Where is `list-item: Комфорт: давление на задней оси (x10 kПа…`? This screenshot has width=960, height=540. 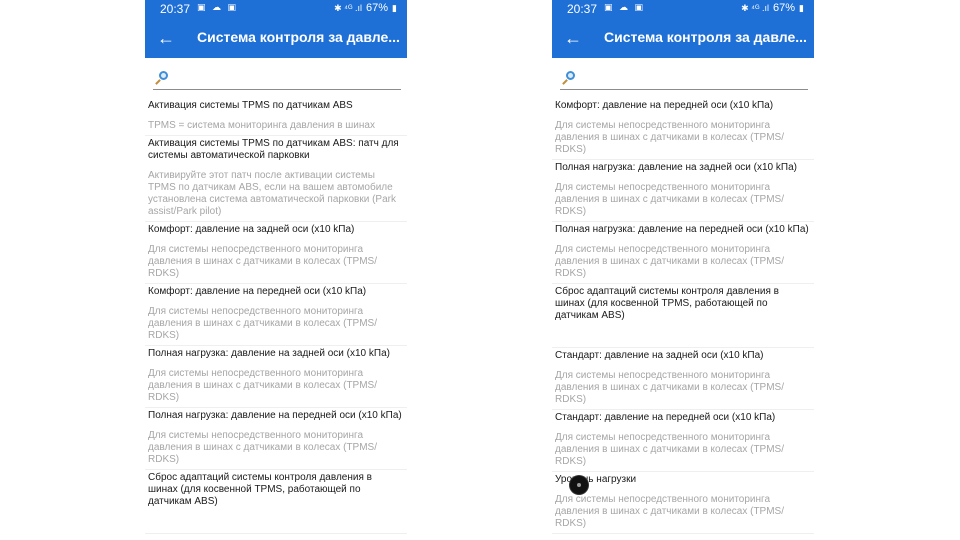 list-item: Комфорт: давление на задней оси (x10 kПа… is located at coordinates (276, 253).